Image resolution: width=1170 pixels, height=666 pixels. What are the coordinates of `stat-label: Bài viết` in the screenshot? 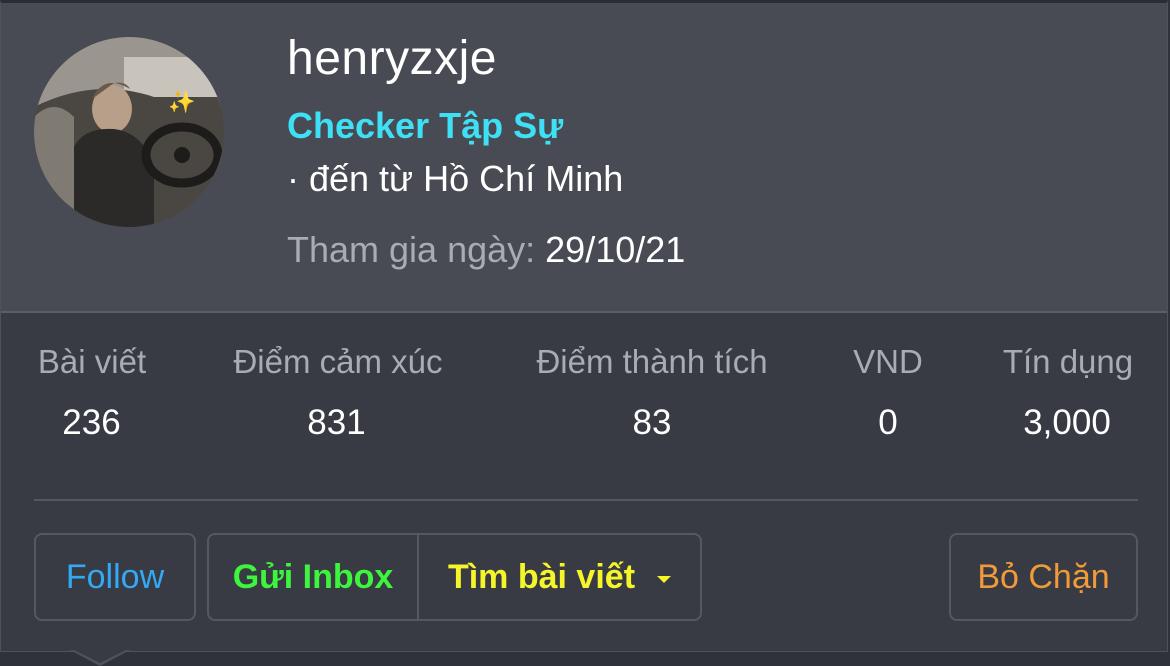 It's located at (92, 361).